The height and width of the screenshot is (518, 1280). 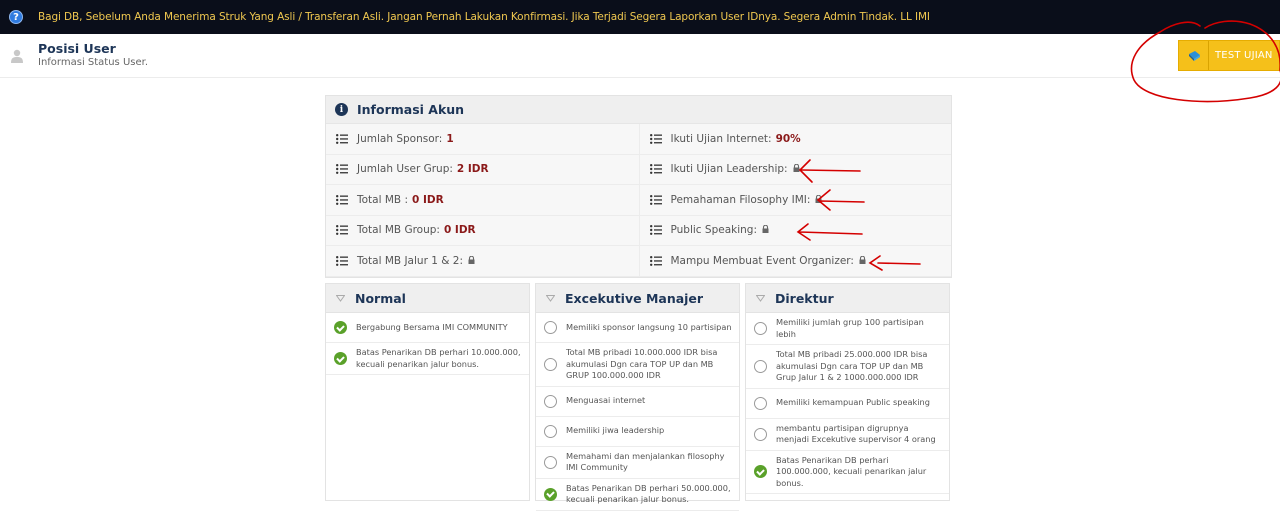 I want to click on panel-header: i Informasi Akun, so click(x=638, y=110).